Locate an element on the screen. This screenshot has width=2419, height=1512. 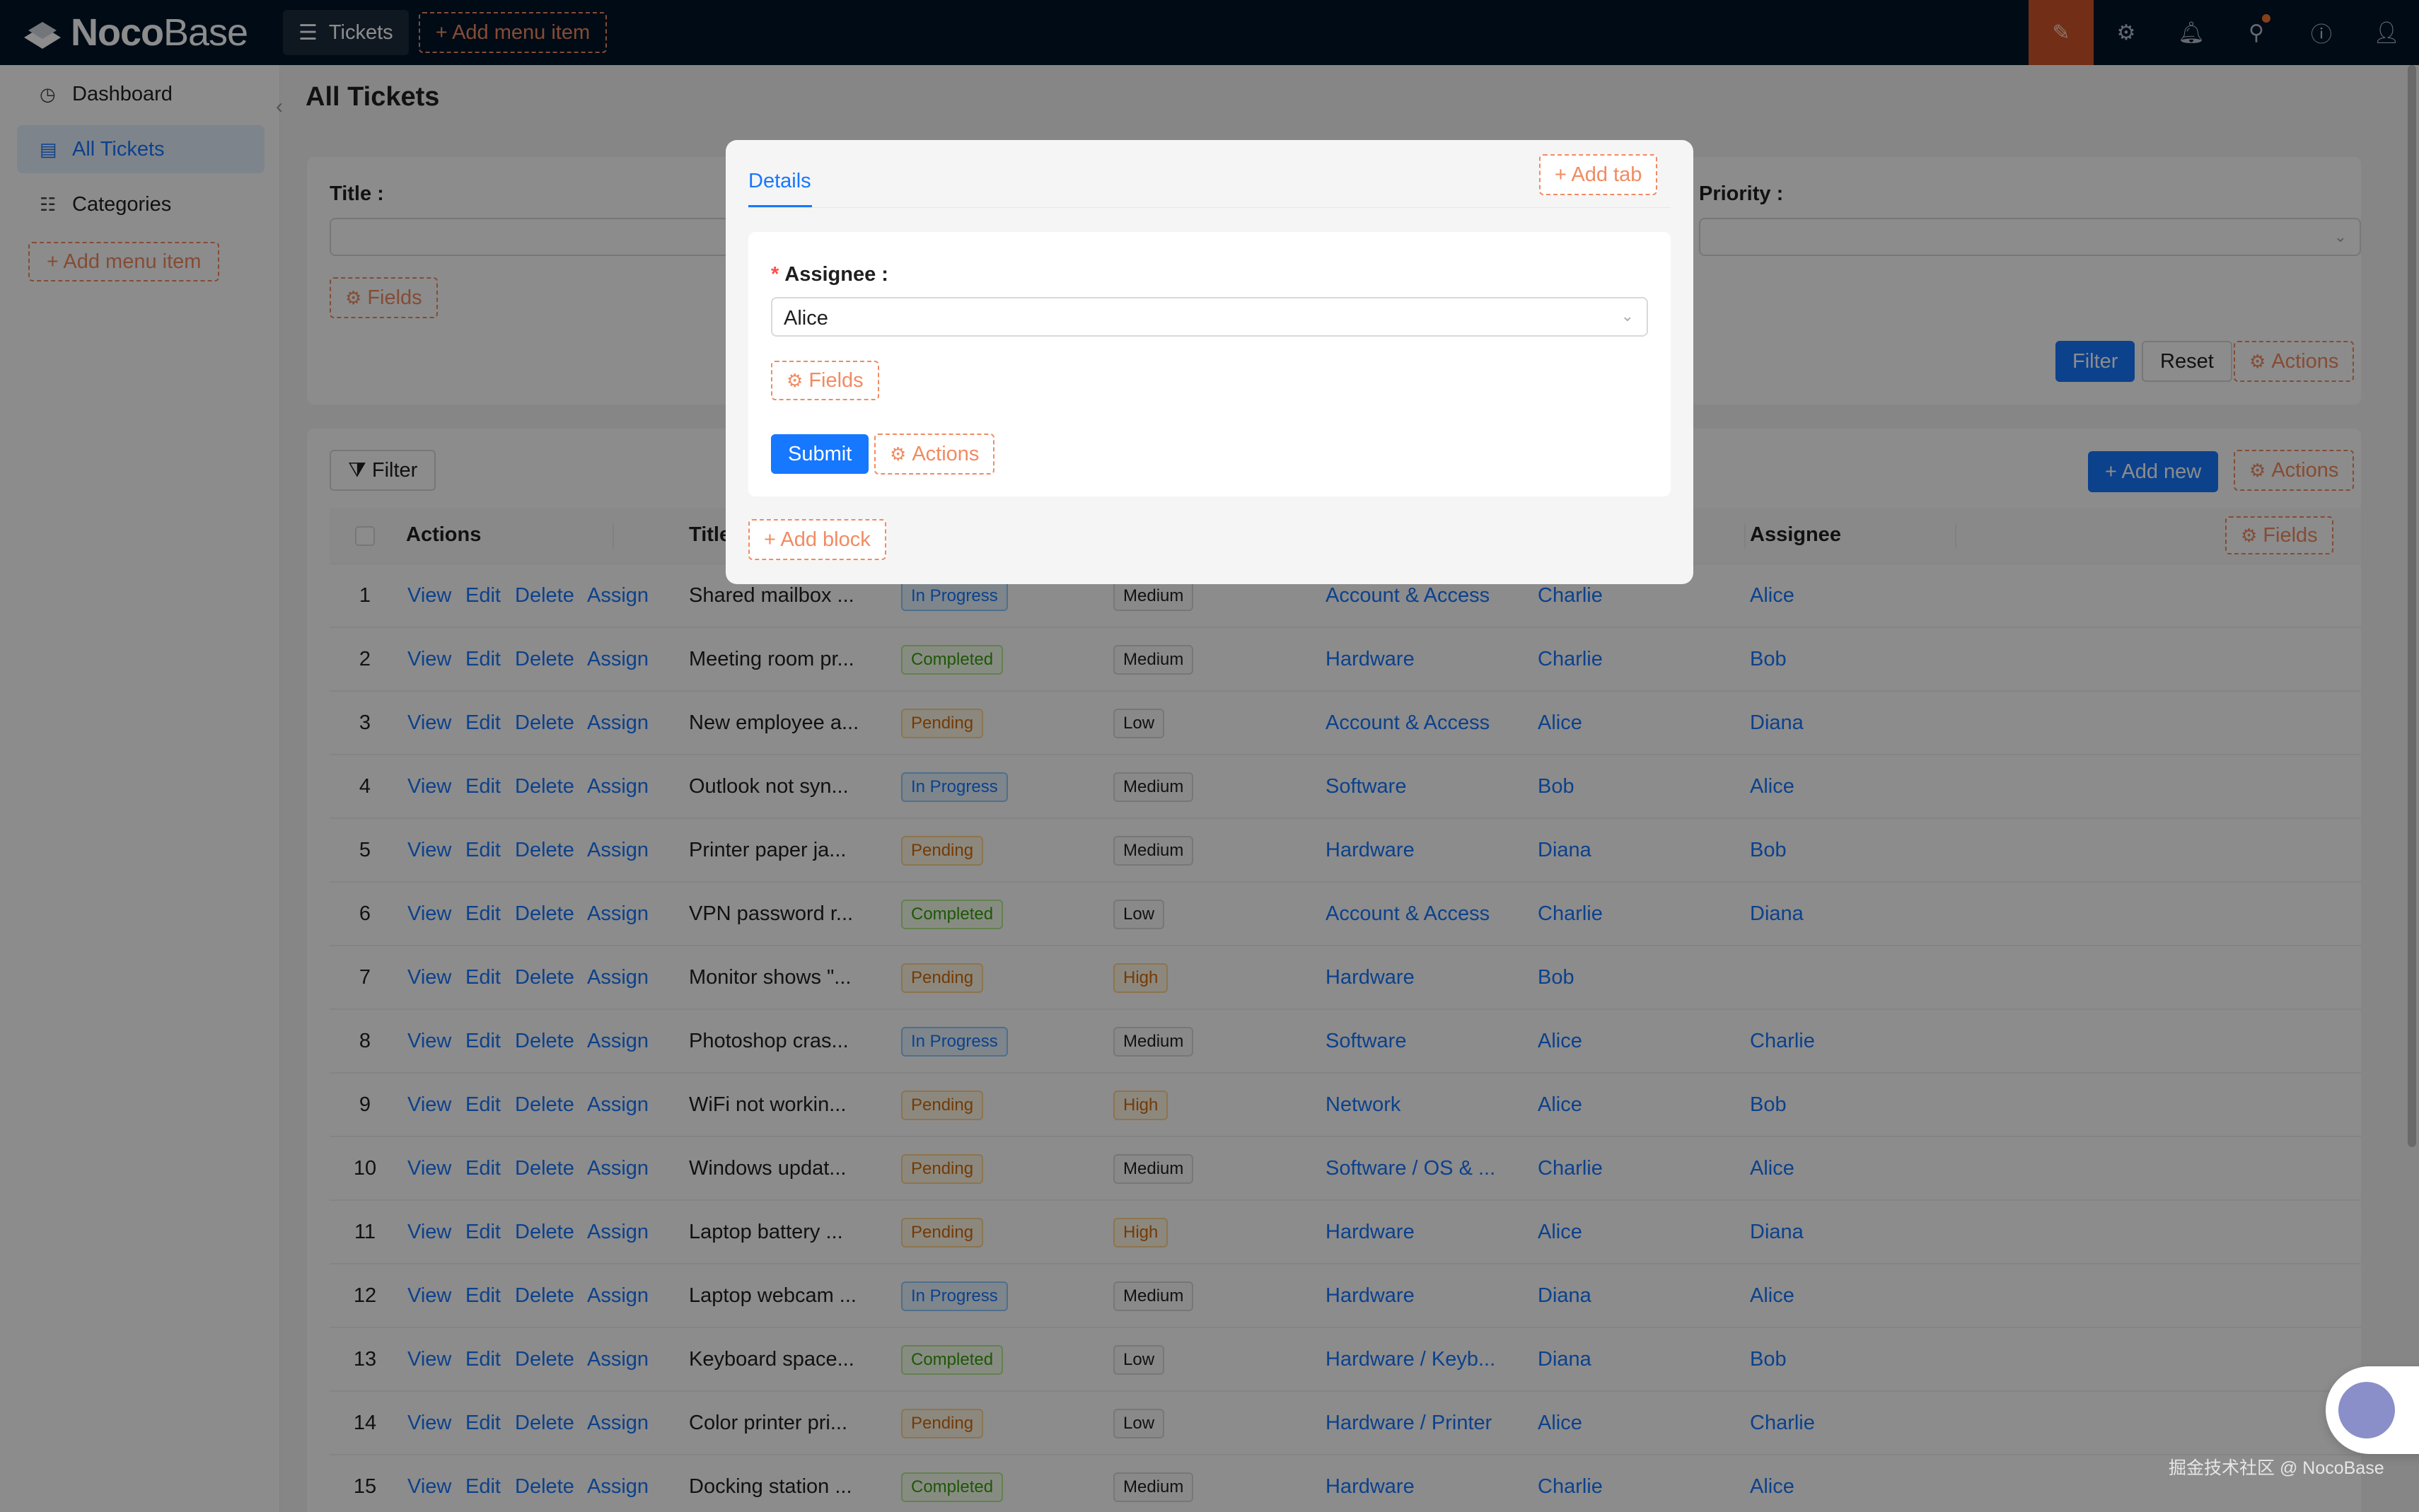
modal-fields-button: ⚙ Fields is located at coordinates (825, 380).